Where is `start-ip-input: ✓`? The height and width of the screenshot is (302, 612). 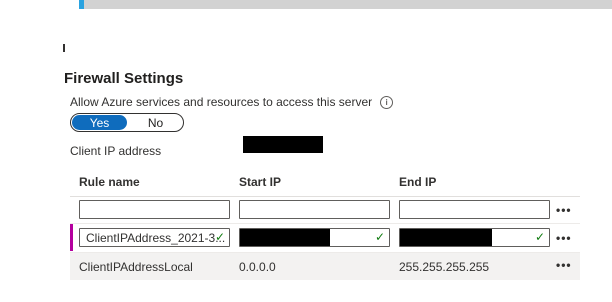 start-ip-input: ✓ is located at coordinates (314, 237).